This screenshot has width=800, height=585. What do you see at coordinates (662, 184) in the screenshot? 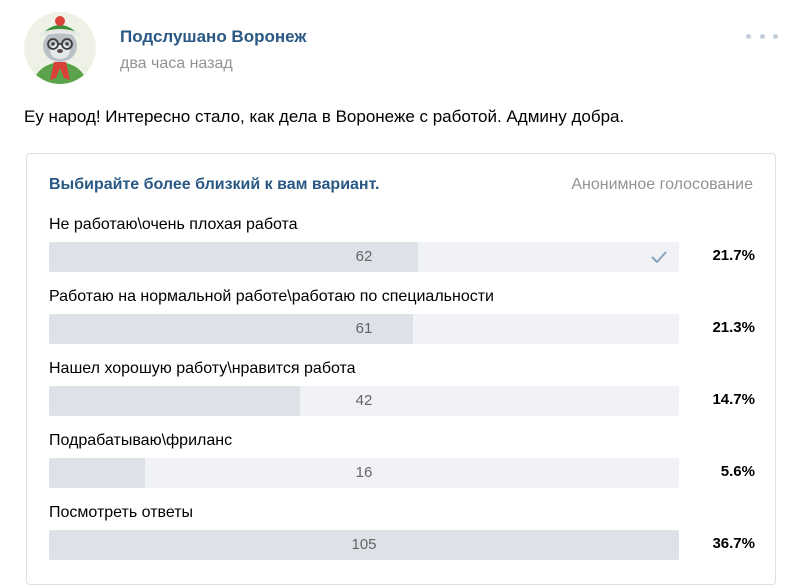
I see `poll-type: Анонимное голосование` at bounding box center [662, 184].